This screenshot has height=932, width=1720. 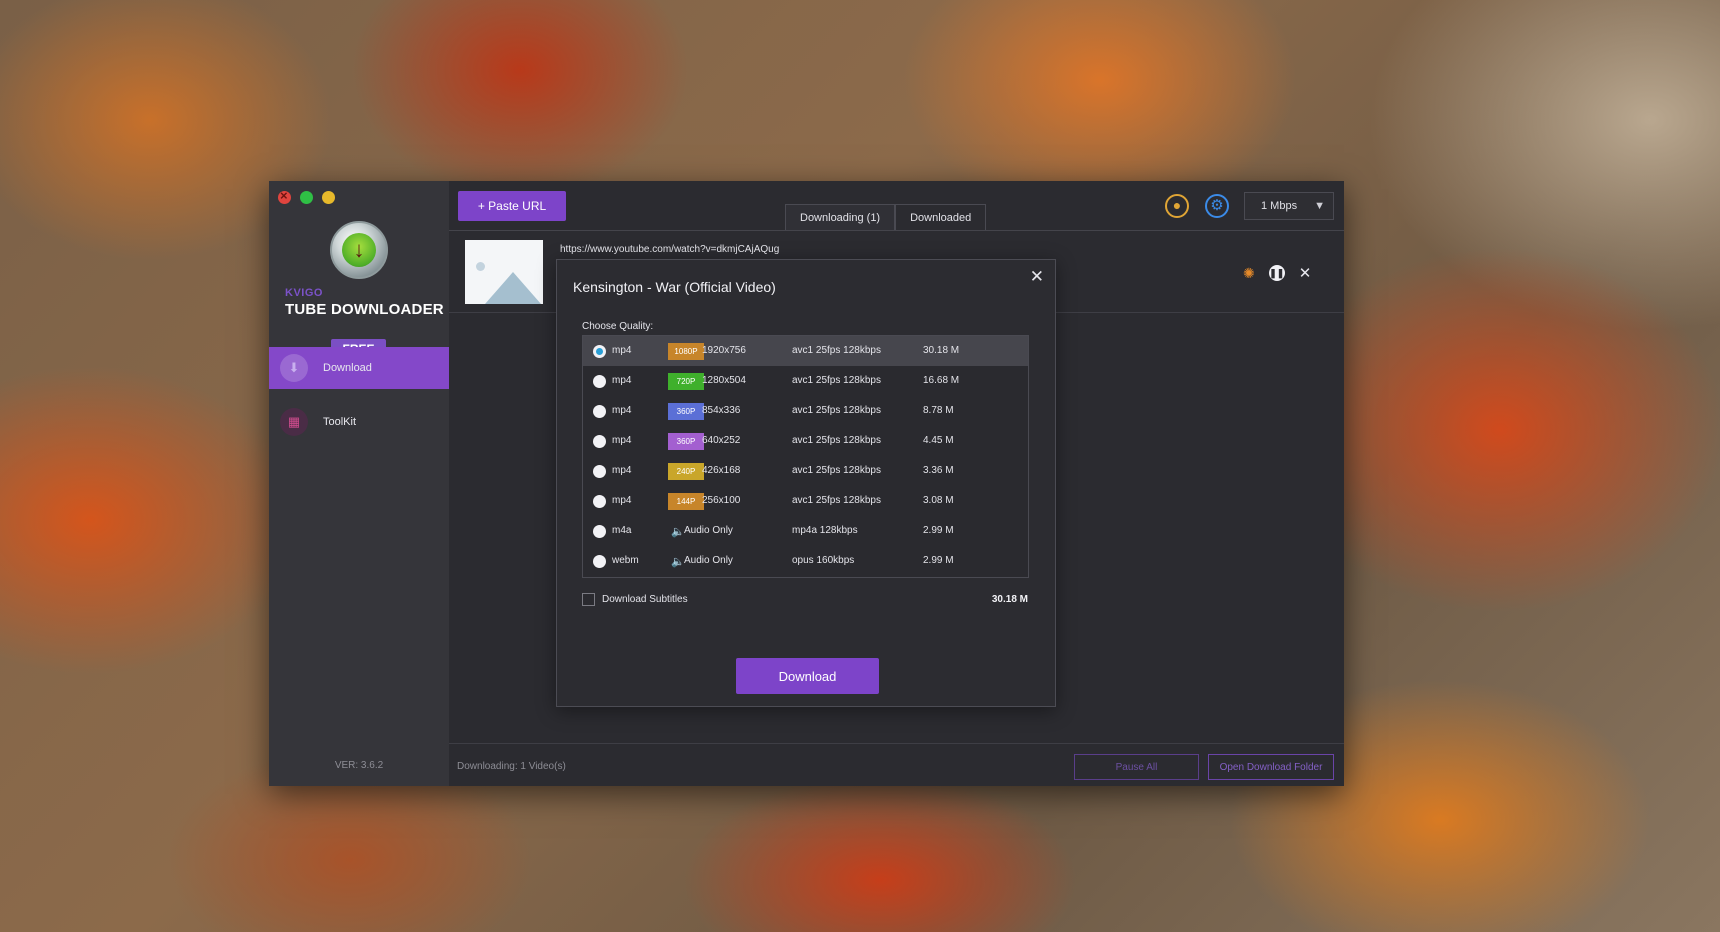 I want to click on minimize-window-button, so click(x=328, y=197).